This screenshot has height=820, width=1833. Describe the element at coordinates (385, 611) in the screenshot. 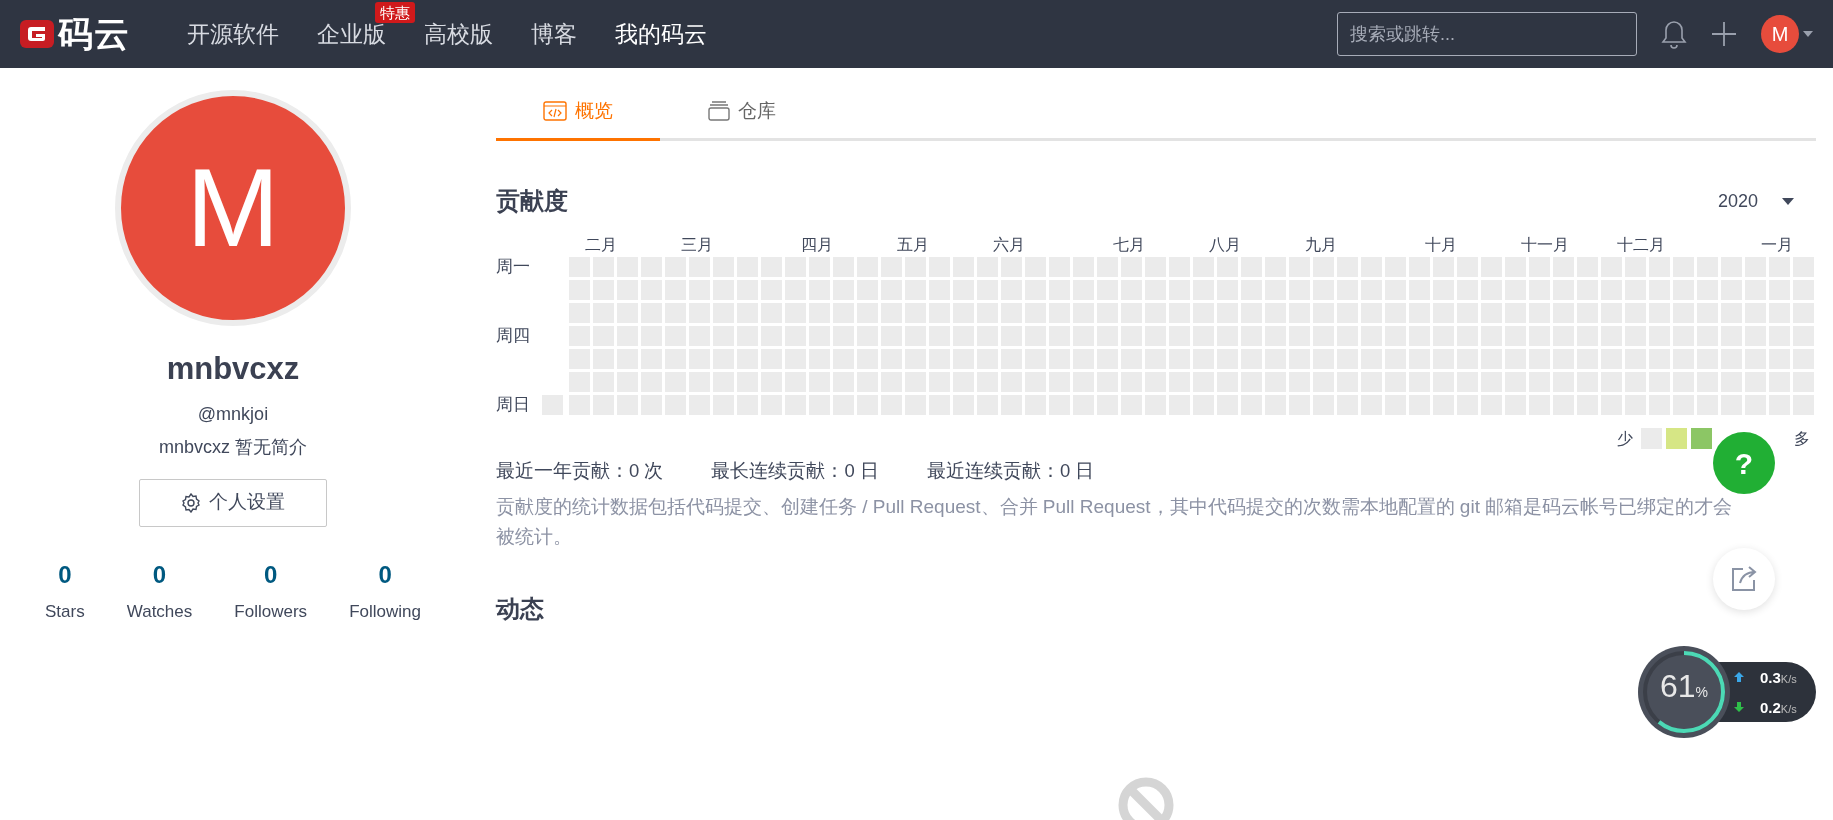

I see `stat-label: Following` at that location.